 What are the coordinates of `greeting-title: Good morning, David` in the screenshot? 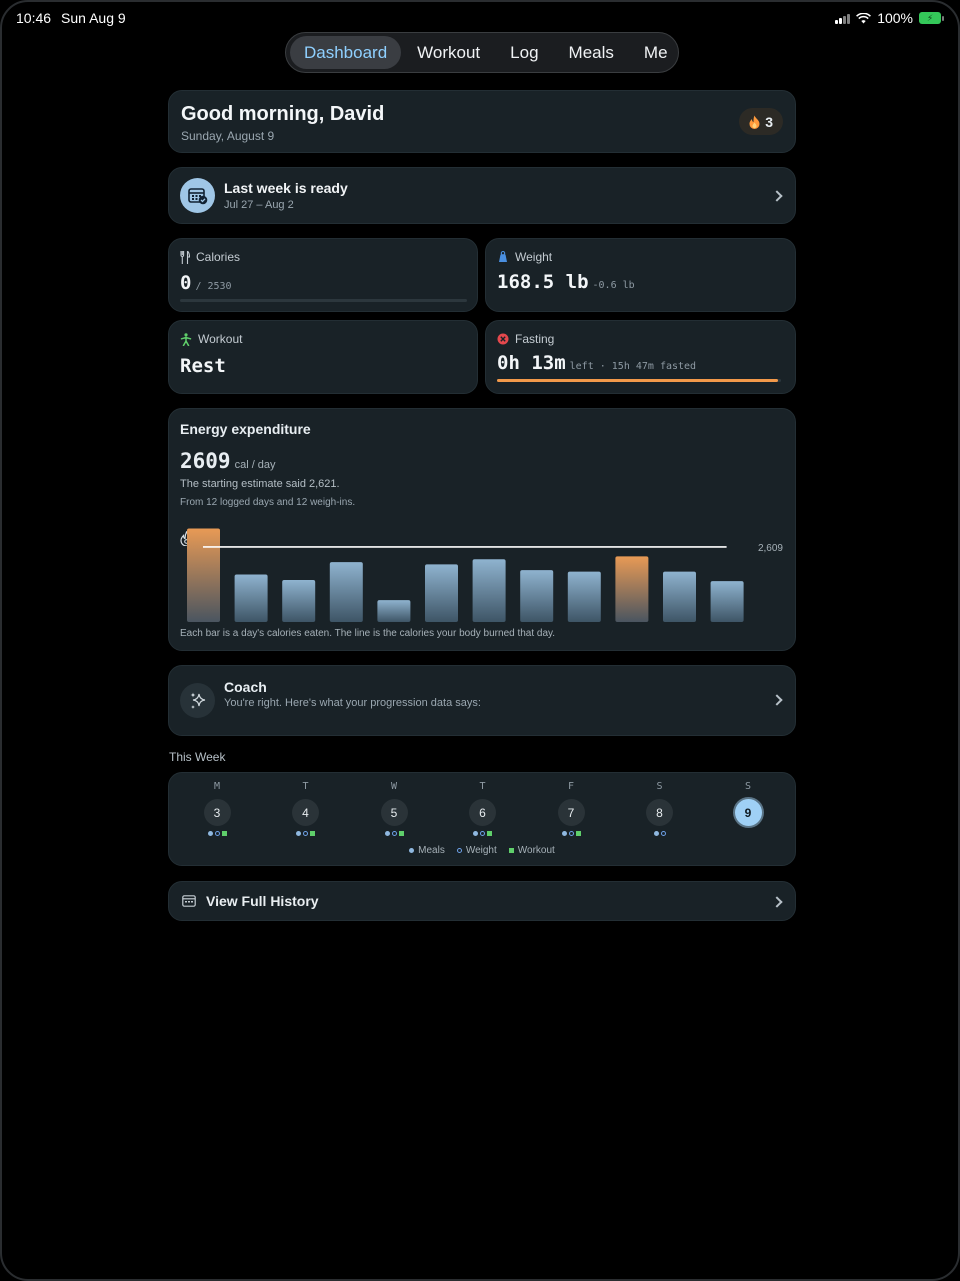 It's located at (283, 114).